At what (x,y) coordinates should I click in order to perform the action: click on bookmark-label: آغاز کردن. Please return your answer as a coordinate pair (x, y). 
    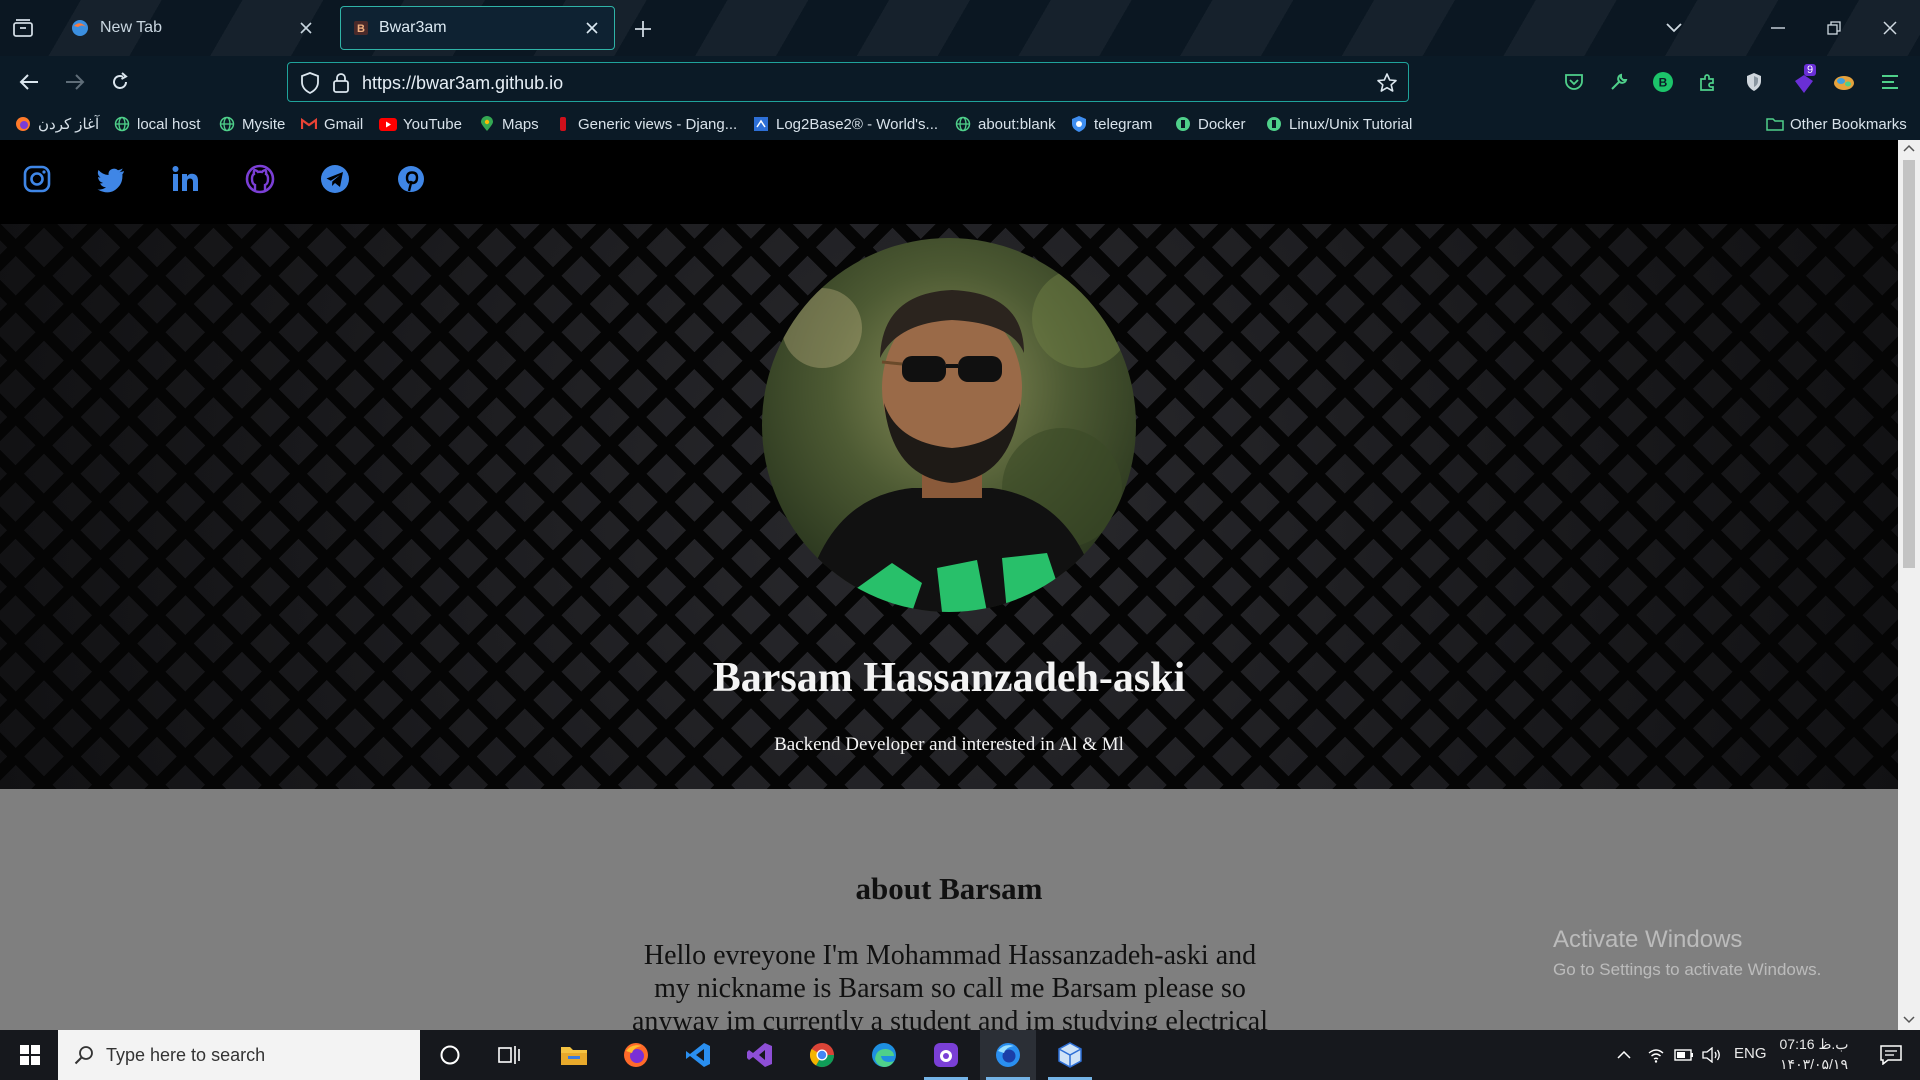
    Looking at the image, I should click on (69, 124).